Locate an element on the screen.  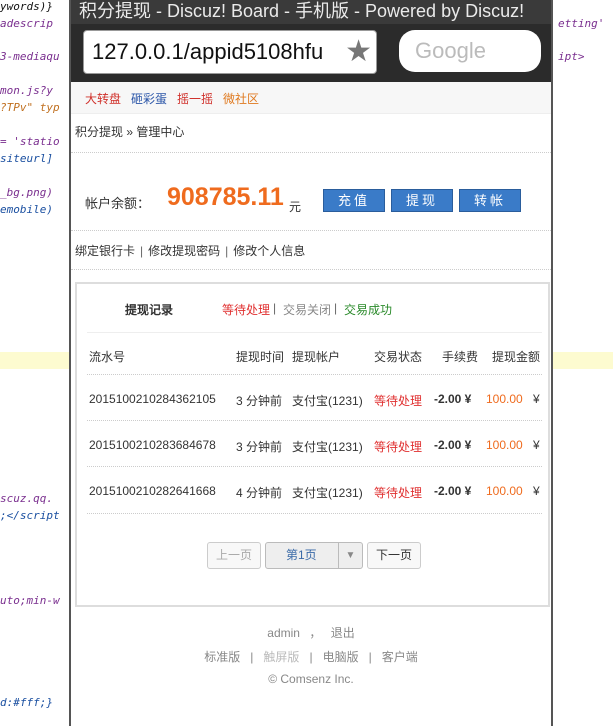
code-line: ywords)} is located at coordinates (26, 6).